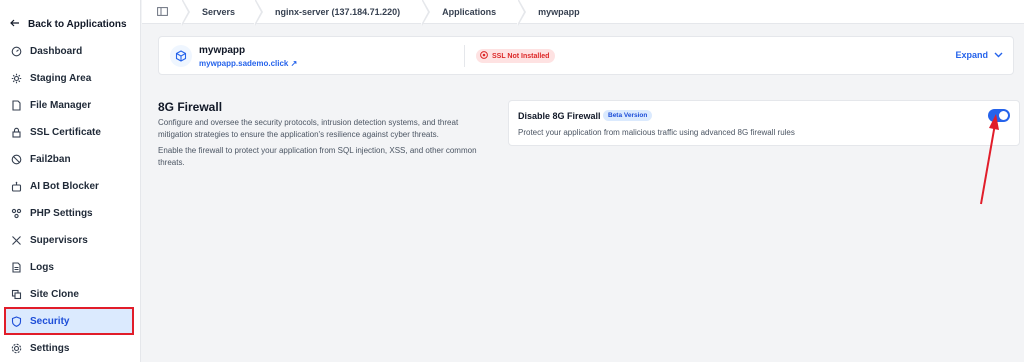  I want to click on ssl-warning-icon, so click(484, 56).